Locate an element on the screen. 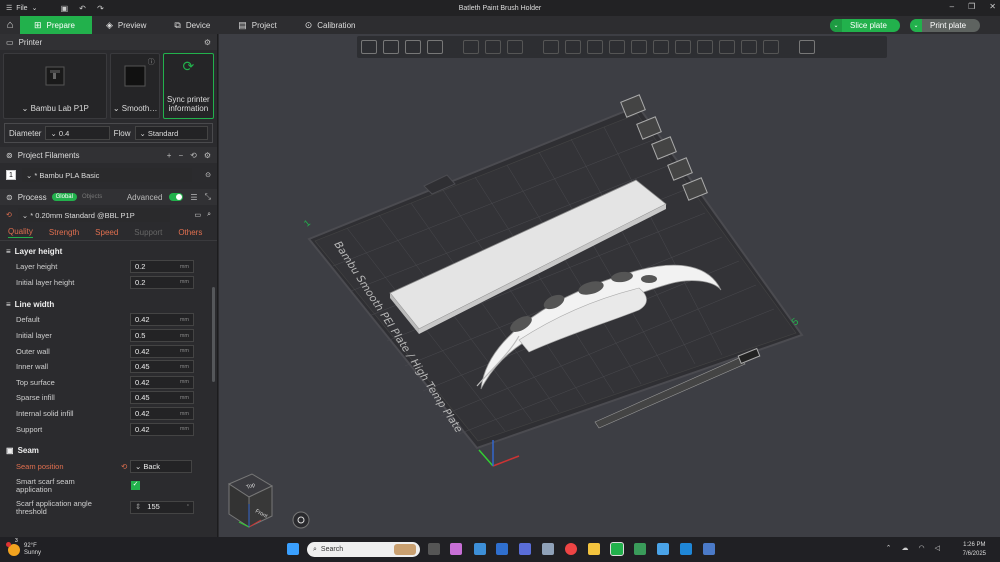 The image size is (1000, 562). seam-paint-icon is located at coordinates (705, 47).